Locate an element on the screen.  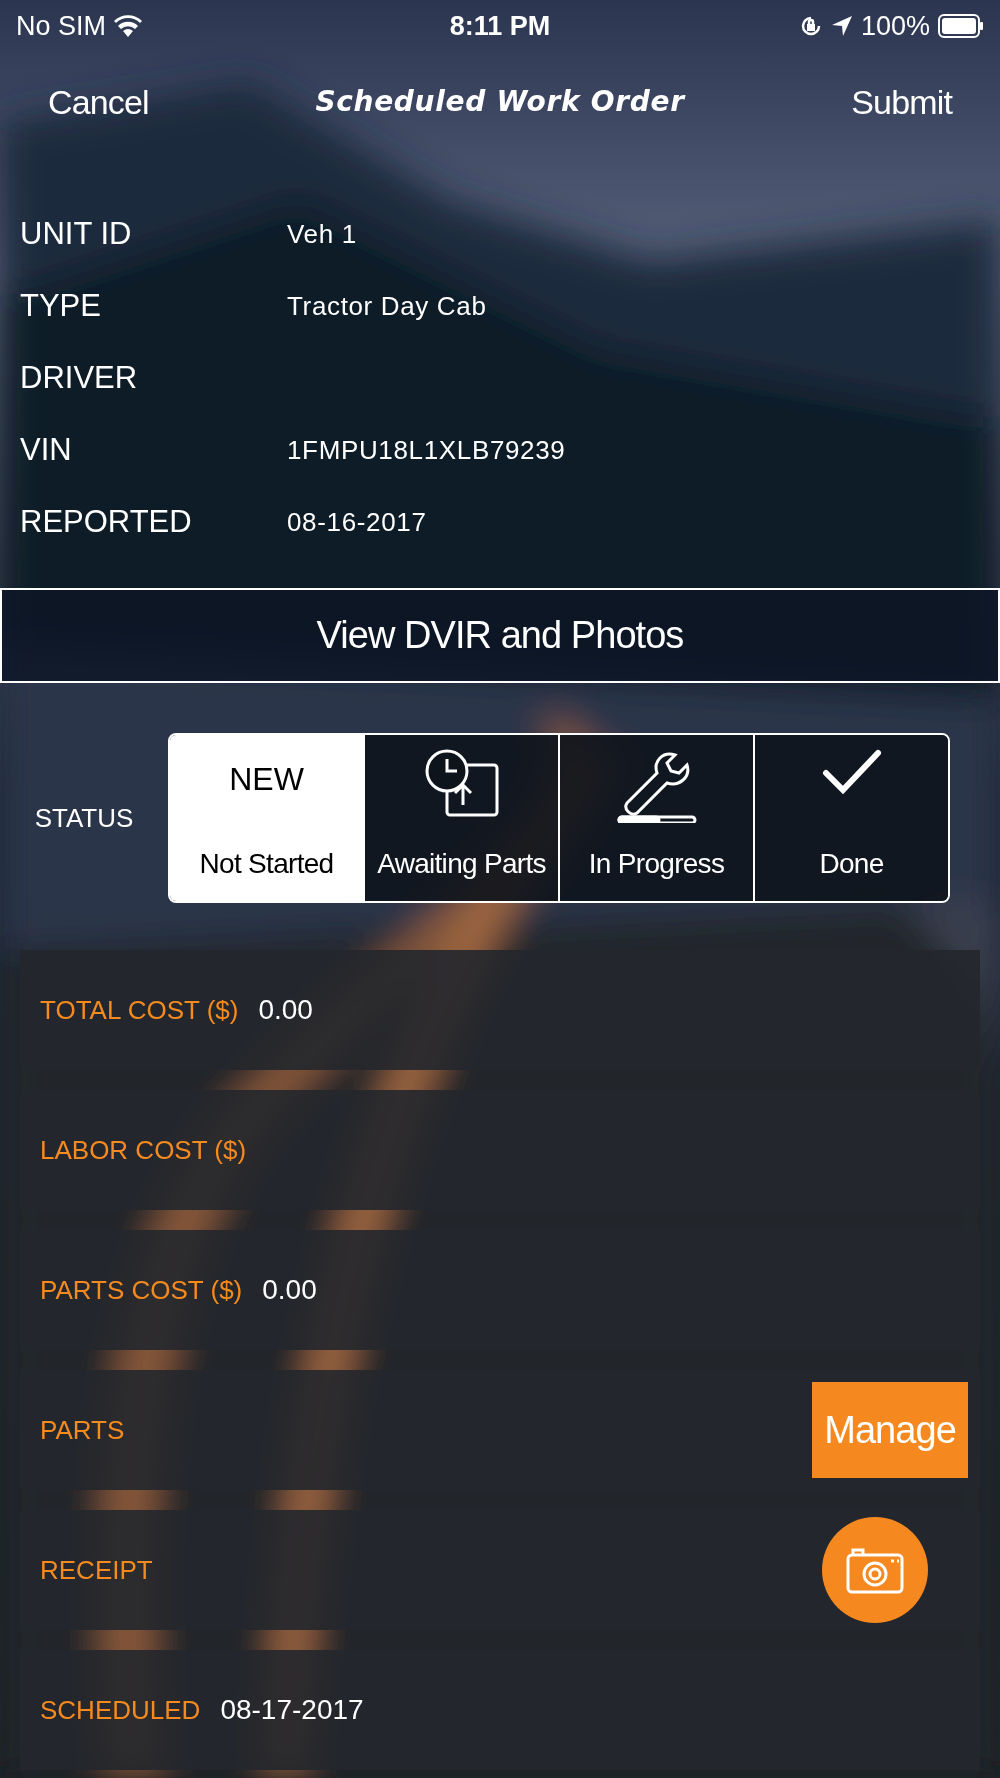
clock-text: 8:11 PM is located at coordinates (500, 26).